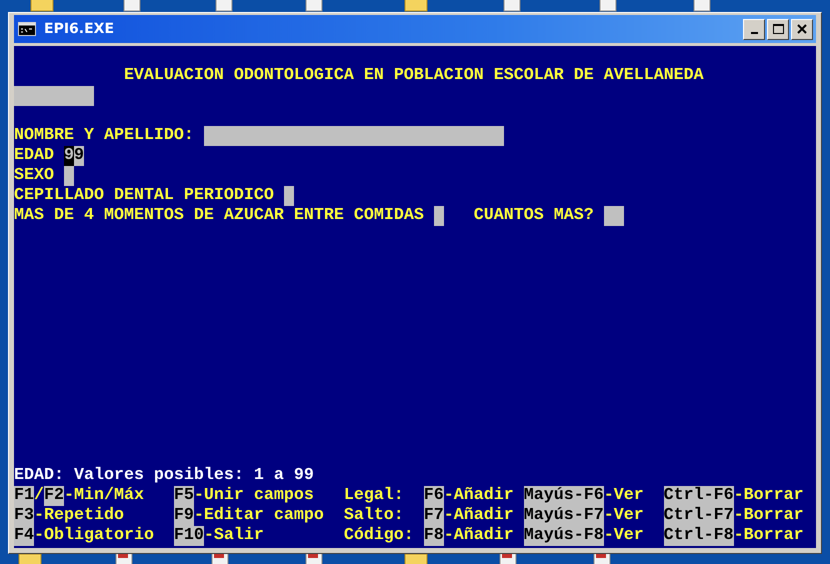  Describe the element at coordinates (699, 516) in the screenshot. I see `key-label: Ctrl-F7` at that location.